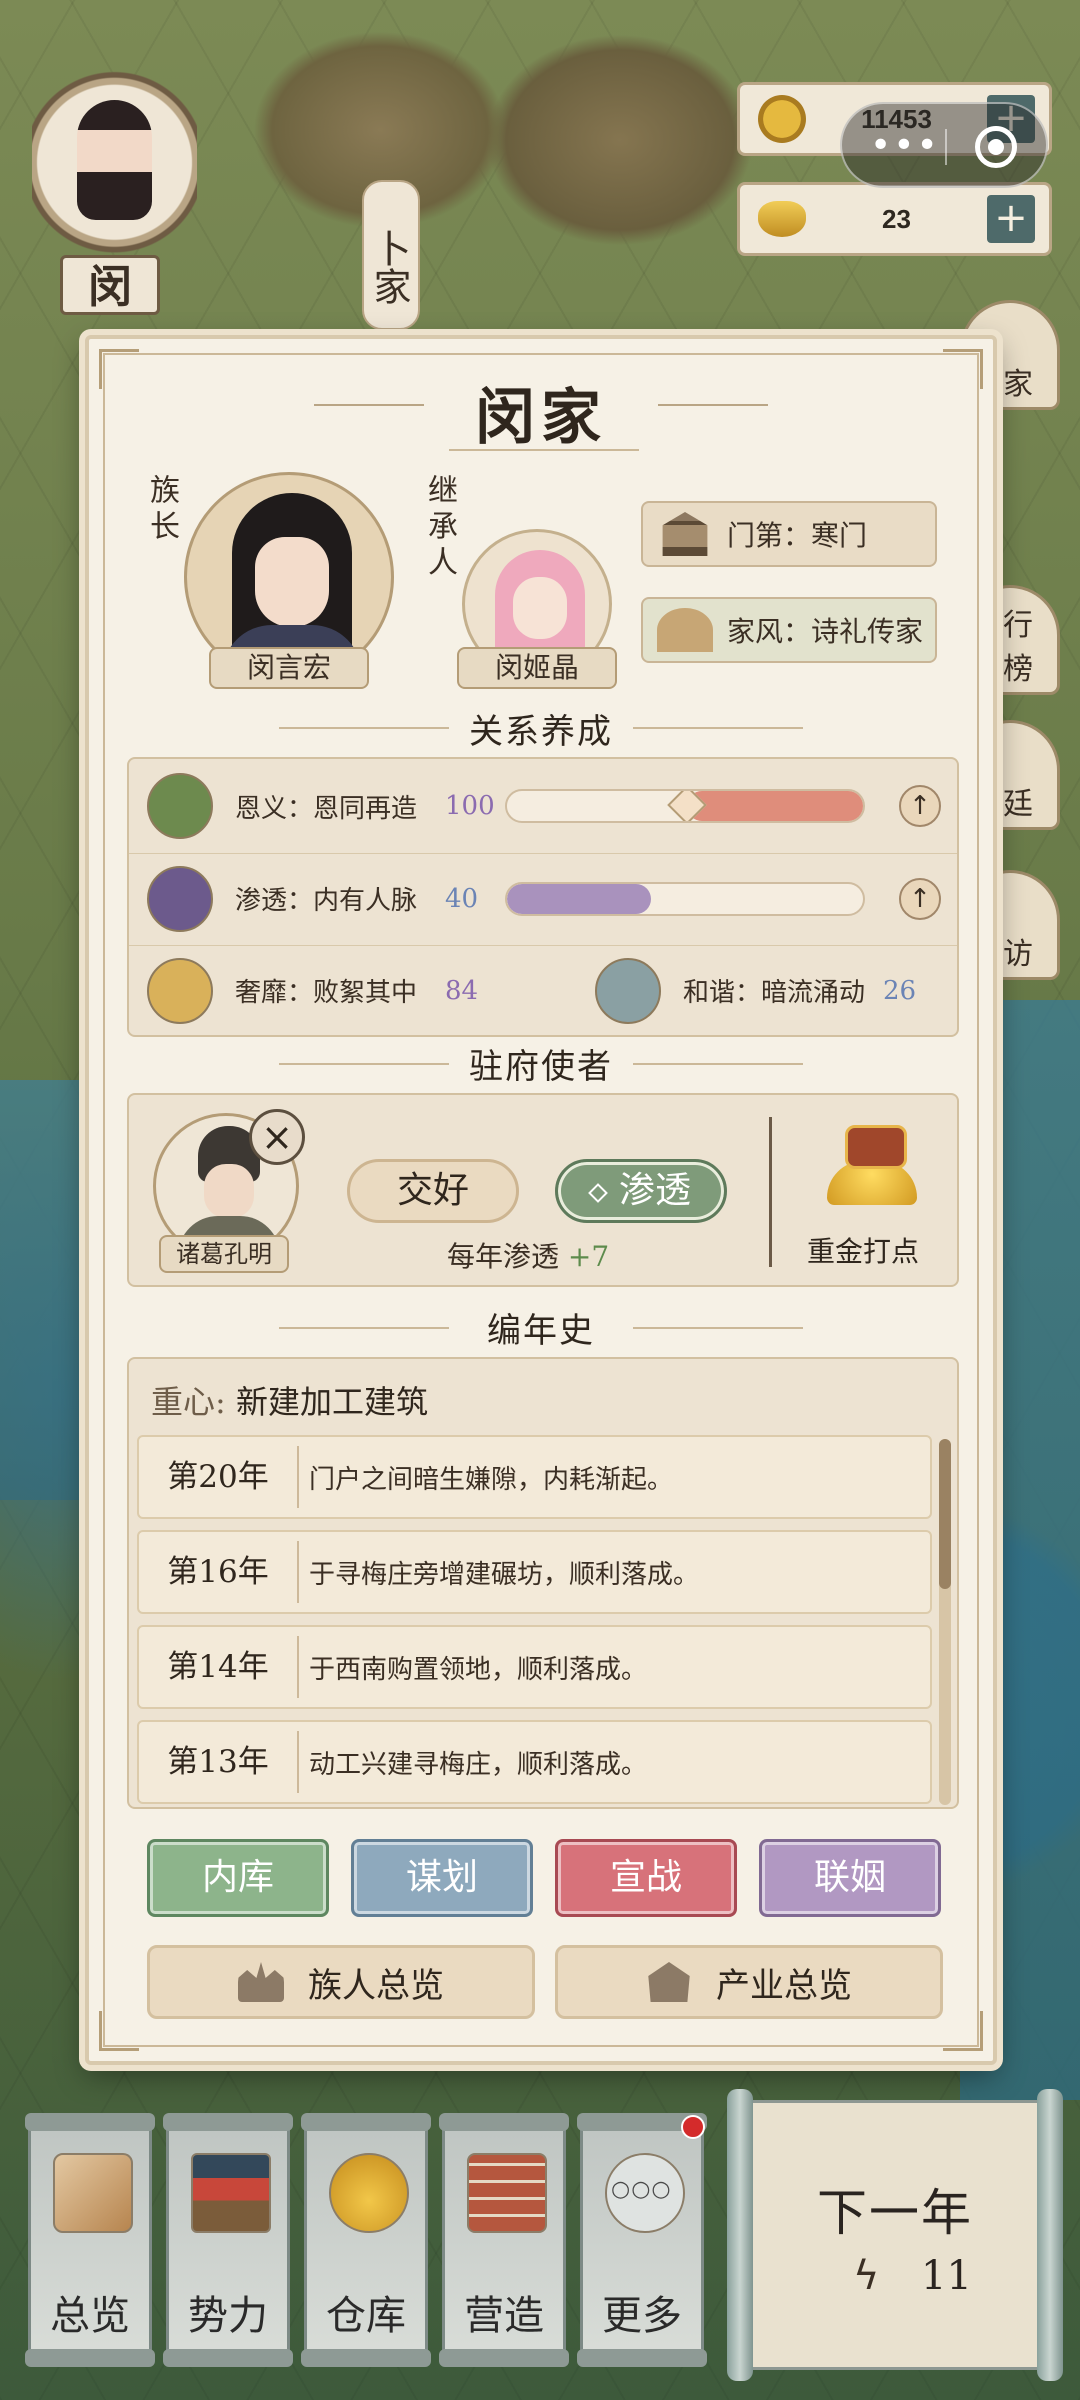 This screenshot has height=2400, width=1080. What do you see at coordinates (693, 2127) in the screenshot?
I see `notification-dot` at bounding box center [693, 2127].